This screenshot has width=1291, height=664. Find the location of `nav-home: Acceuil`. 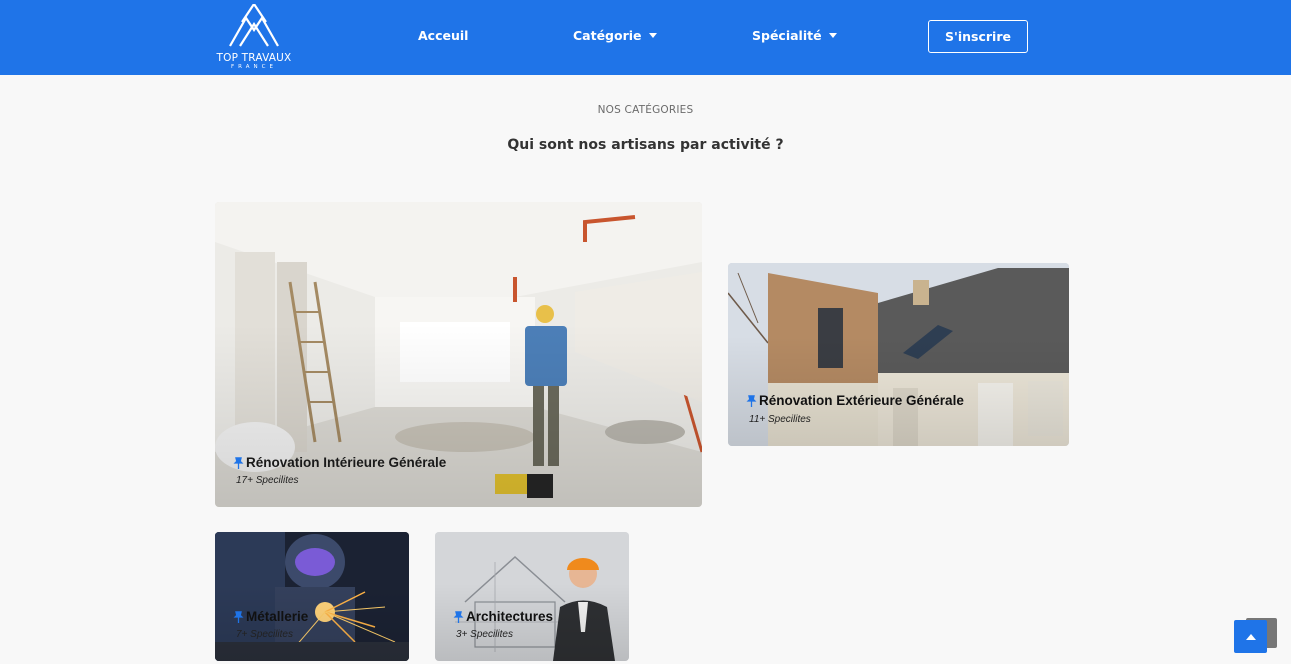

nav-home: Acceuil is located at coordinates (443, 35).